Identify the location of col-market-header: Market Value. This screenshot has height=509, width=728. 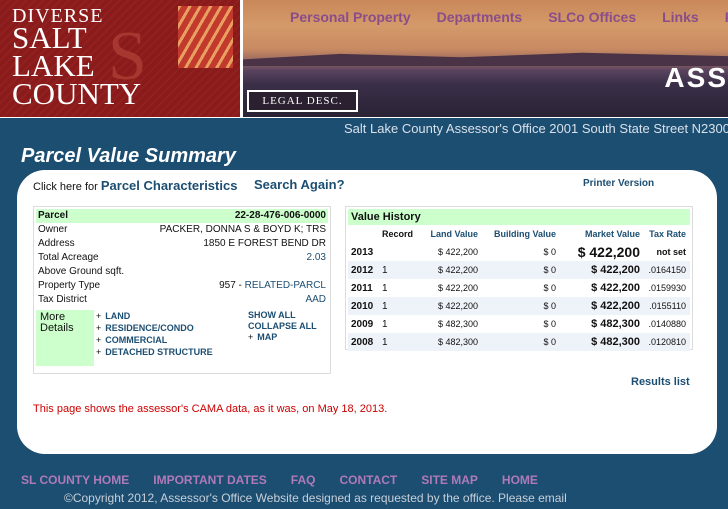
(612, 234).